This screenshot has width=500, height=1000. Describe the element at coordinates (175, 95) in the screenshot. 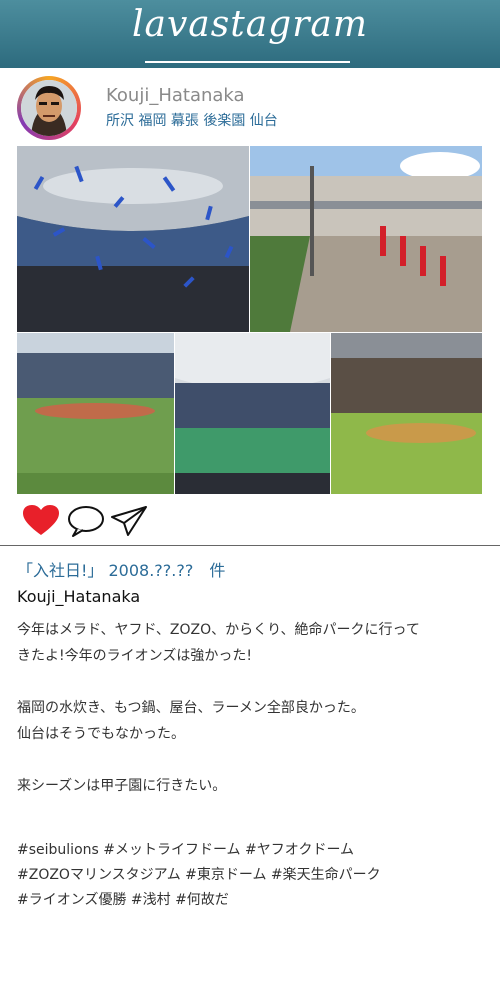

I see `profile-username: Kouji_Hatanaka` at that location.